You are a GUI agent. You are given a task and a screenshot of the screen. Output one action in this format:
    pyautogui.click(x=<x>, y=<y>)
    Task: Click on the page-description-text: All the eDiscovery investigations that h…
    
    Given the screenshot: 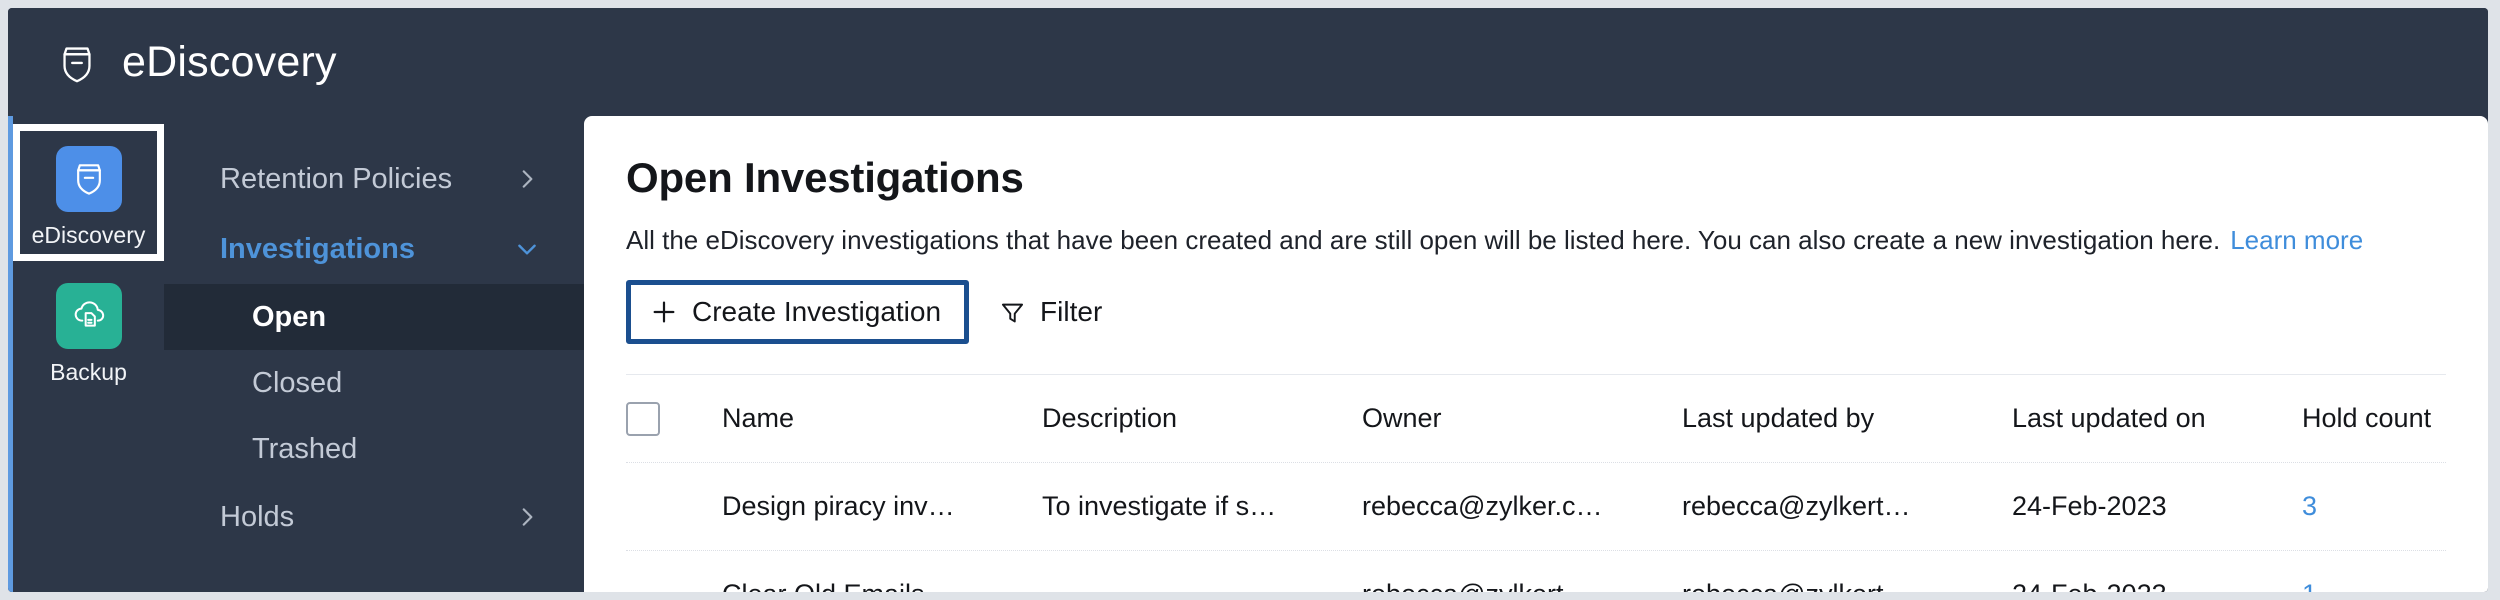 What is the action you would take?
    pyautogui.click(x=1423, y=240)
    